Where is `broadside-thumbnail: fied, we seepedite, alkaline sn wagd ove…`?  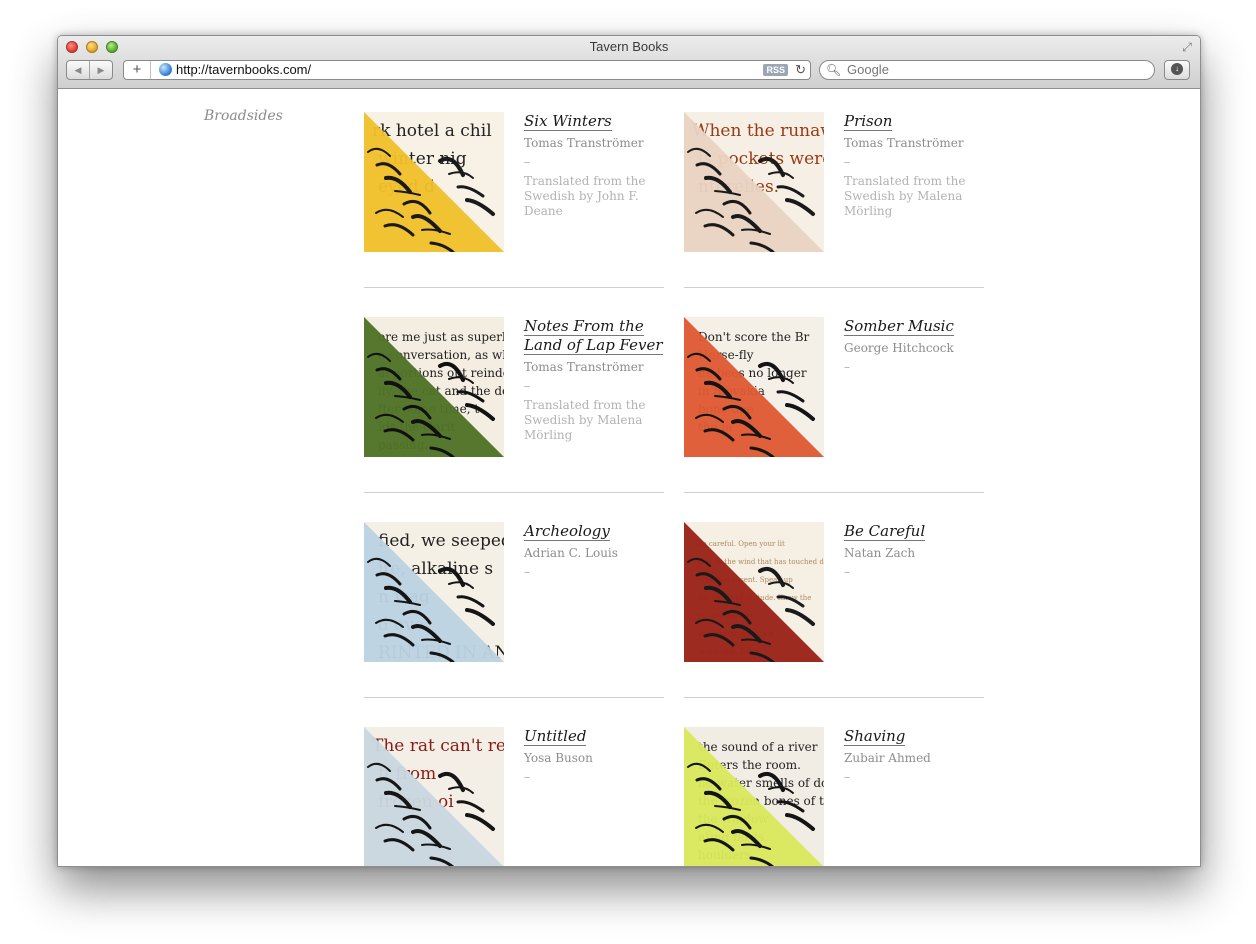 broadside-thumbnail: fied, we seepedite, alkaline sn wagd ove… is located at coordinates (434, 592).